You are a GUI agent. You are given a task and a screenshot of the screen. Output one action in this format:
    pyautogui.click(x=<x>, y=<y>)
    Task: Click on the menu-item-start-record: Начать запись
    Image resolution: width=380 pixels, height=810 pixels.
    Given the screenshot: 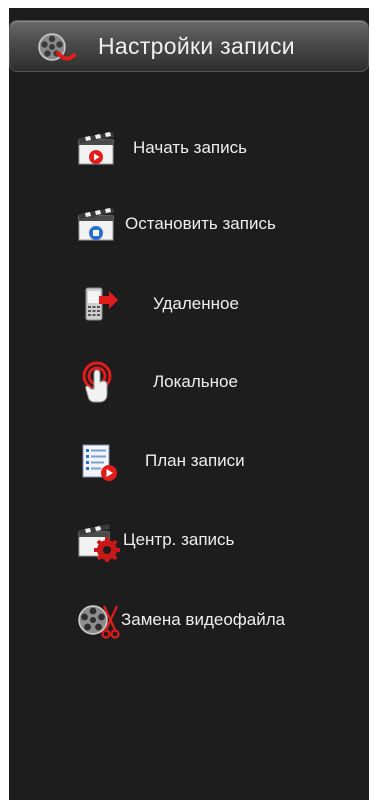 What is the action you would take?
    pyautogui.click(x=162, y=148)
    